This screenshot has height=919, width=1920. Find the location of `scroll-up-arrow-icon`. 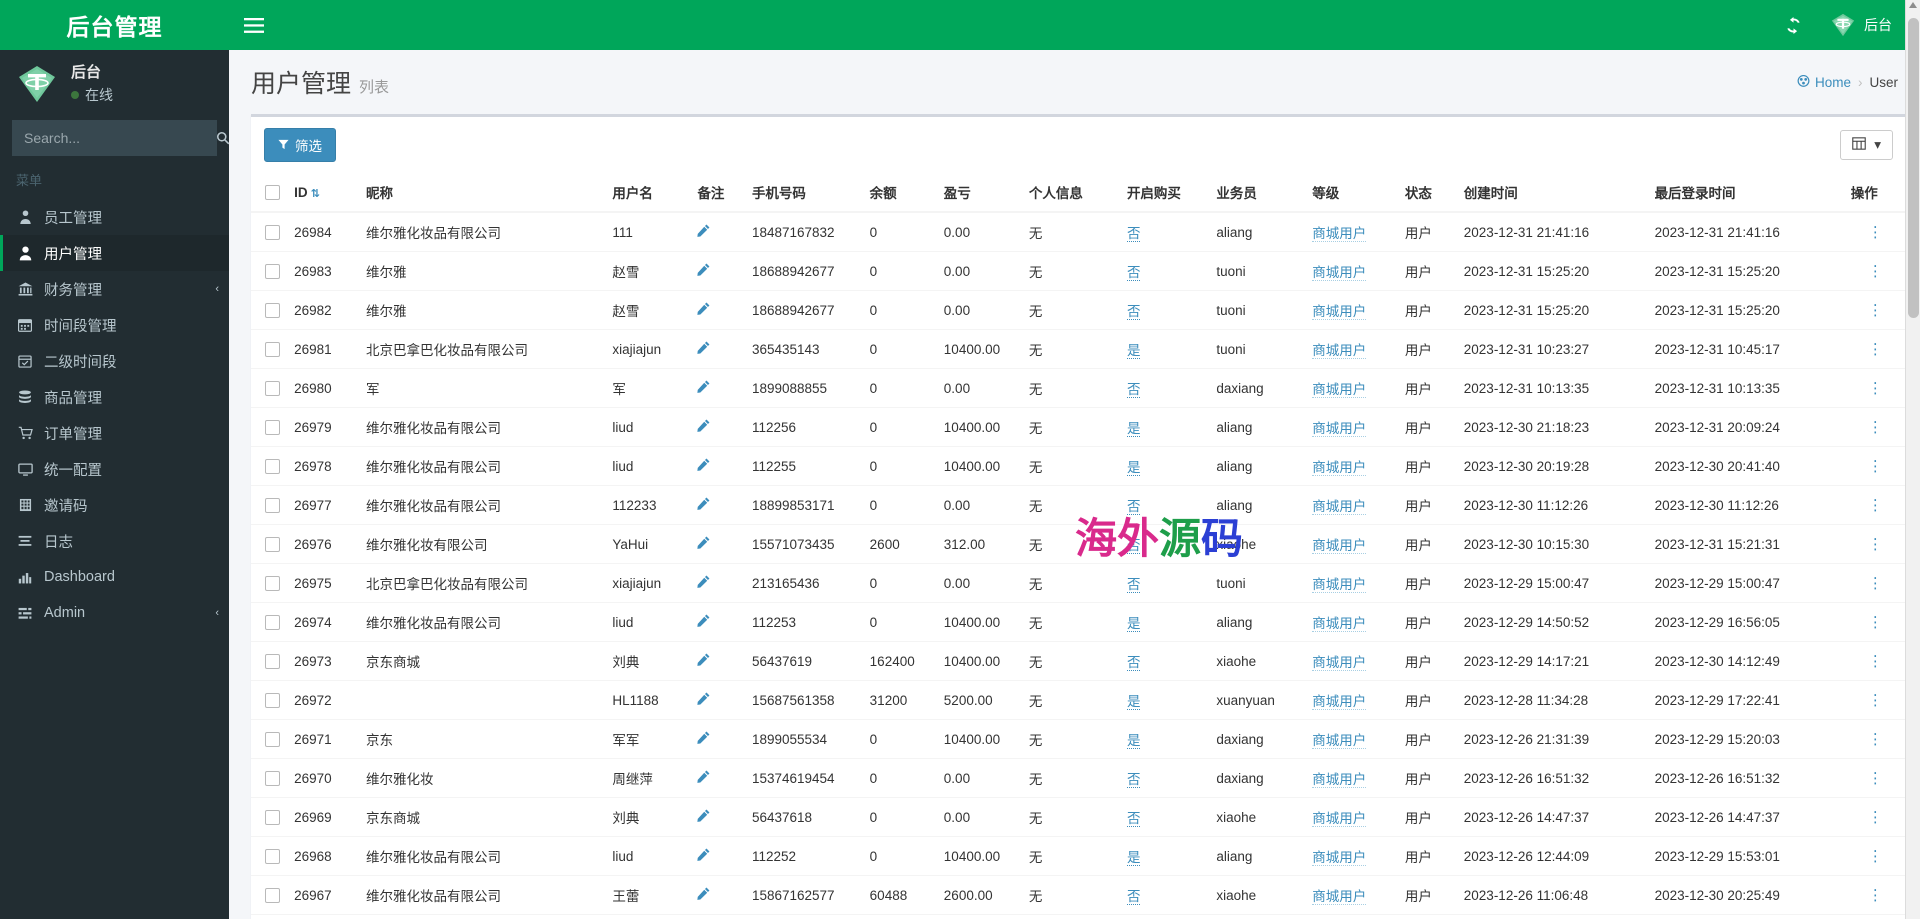

scroll-up-arrow-icon is located at coordinates (1913, 5).